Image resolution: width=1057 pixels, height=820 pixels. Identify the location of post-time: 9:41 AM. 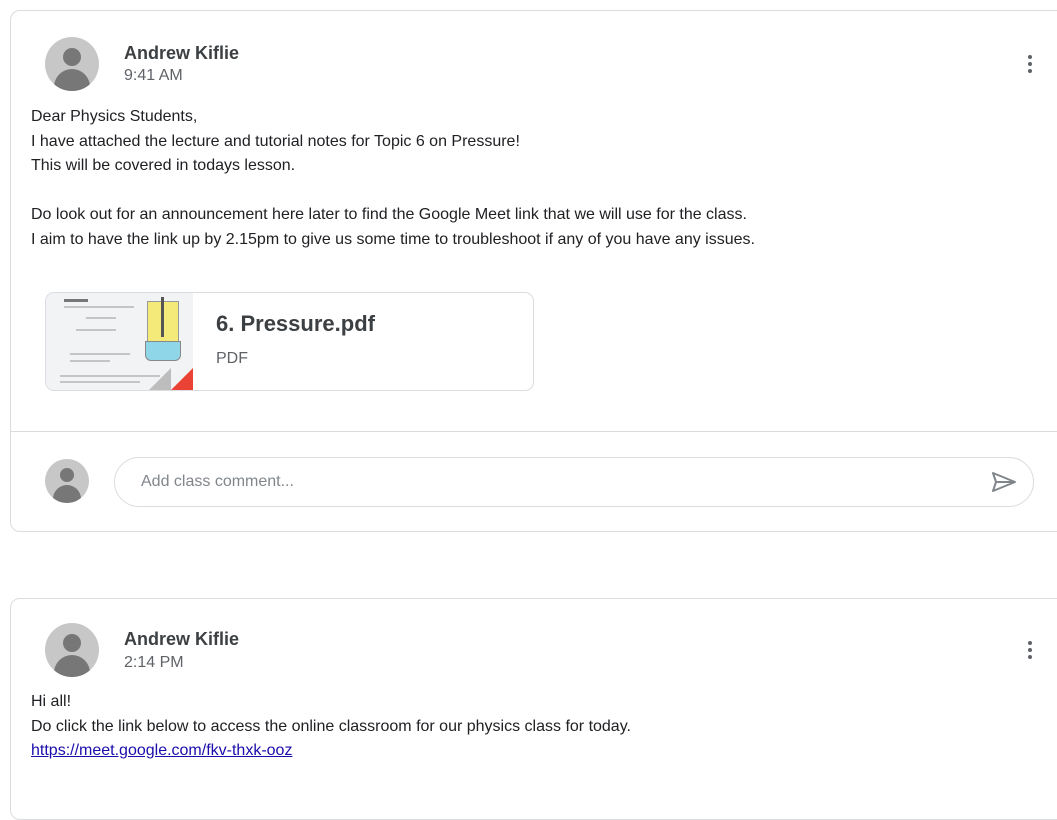
(153, 75).